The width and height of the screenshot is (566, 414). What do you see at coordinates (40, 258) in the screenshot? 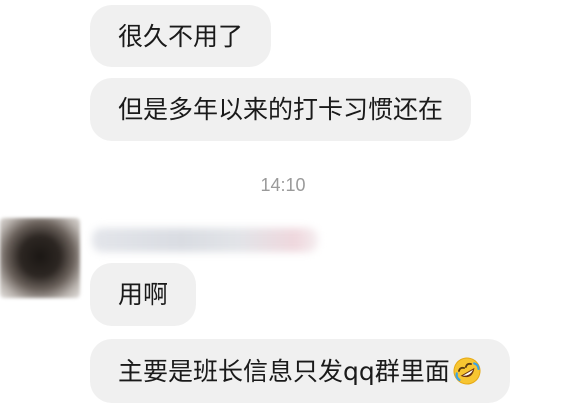
I see `avatar` at bounding box center [40, 258].